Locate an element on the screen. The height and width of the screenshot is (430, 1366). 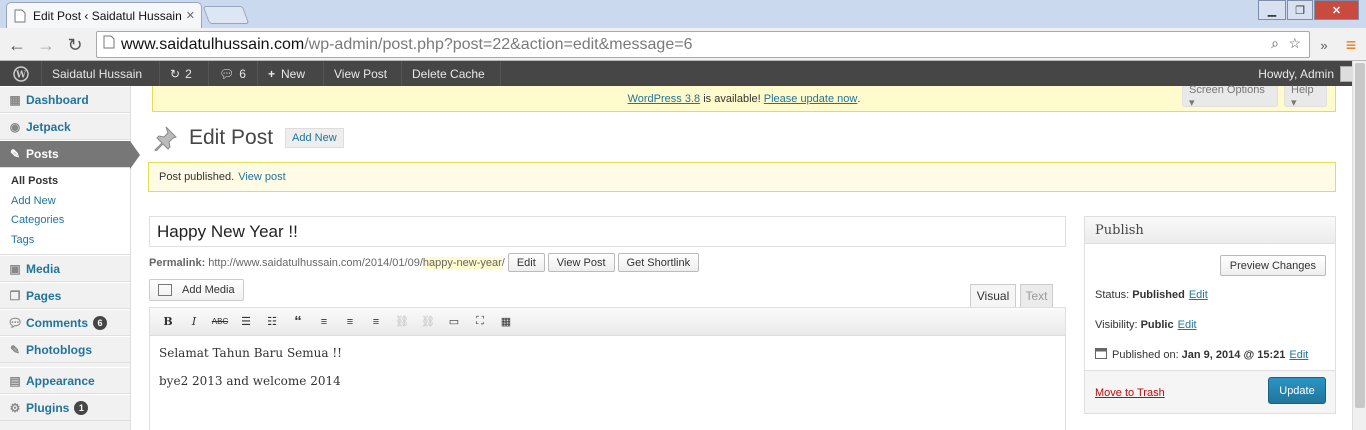
view-post-button: View Post is located at coordinates (581, 262).